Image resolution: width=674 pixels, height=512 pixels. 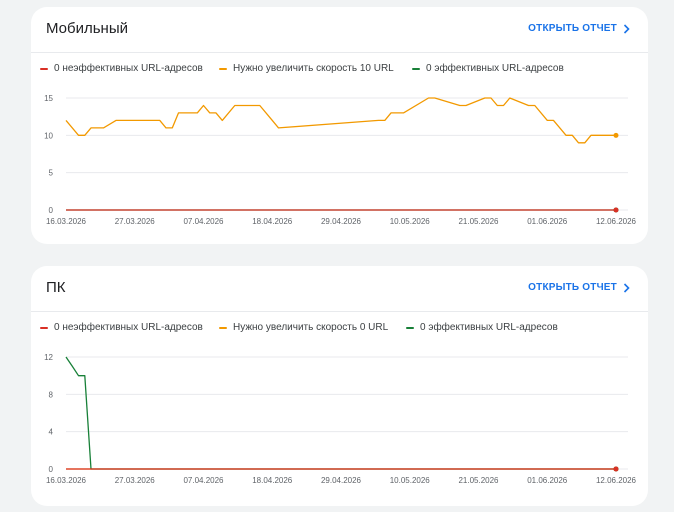 I want to click on y-tick-label: 10, so click(x=48, y=135).